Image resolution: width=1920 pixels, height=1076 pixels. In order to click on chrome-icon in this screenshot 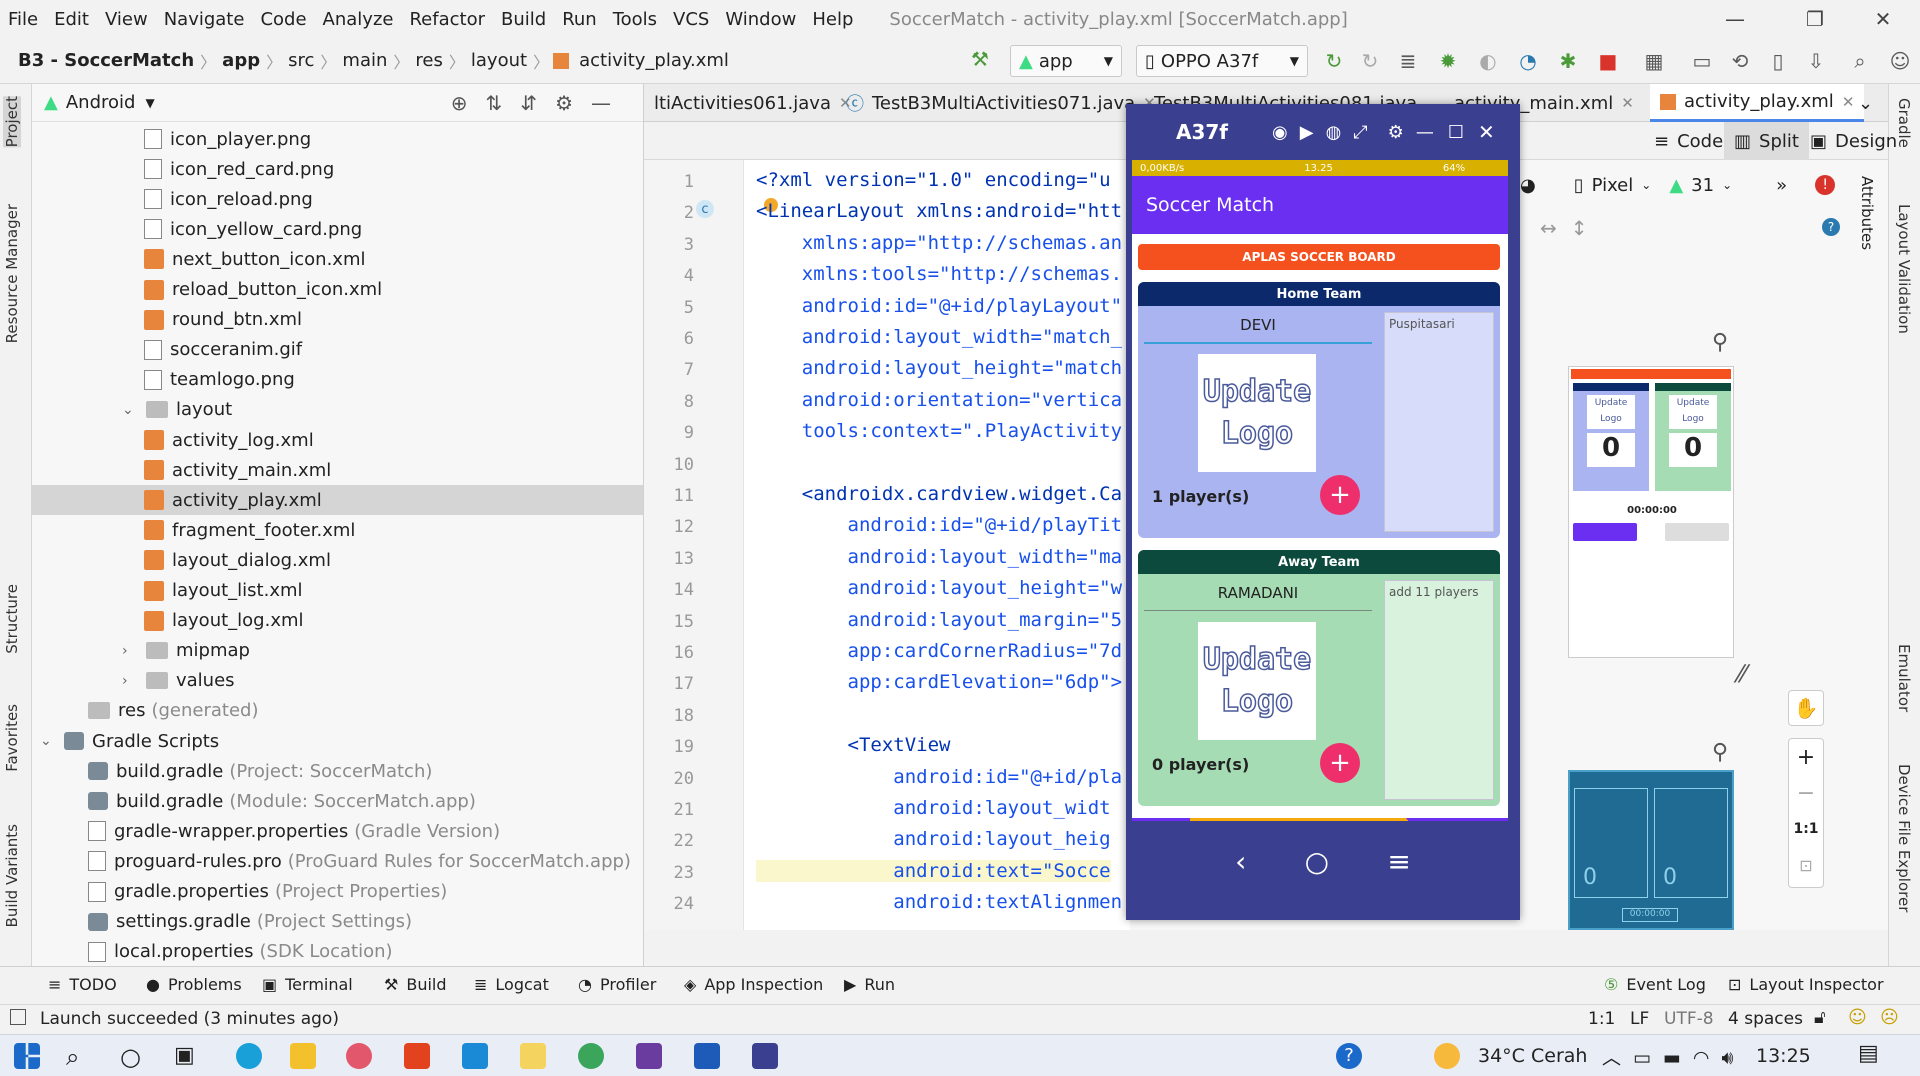, I will do `click(591, 1056)`.